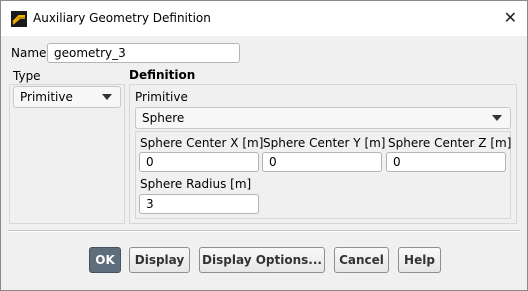 Image resolution: width=528 pixels, height=291 pixels. Describe the element at coordinates (122, 18) in the screenshot. I see `window-title: Auxiliary Geometry Definition` at that location.